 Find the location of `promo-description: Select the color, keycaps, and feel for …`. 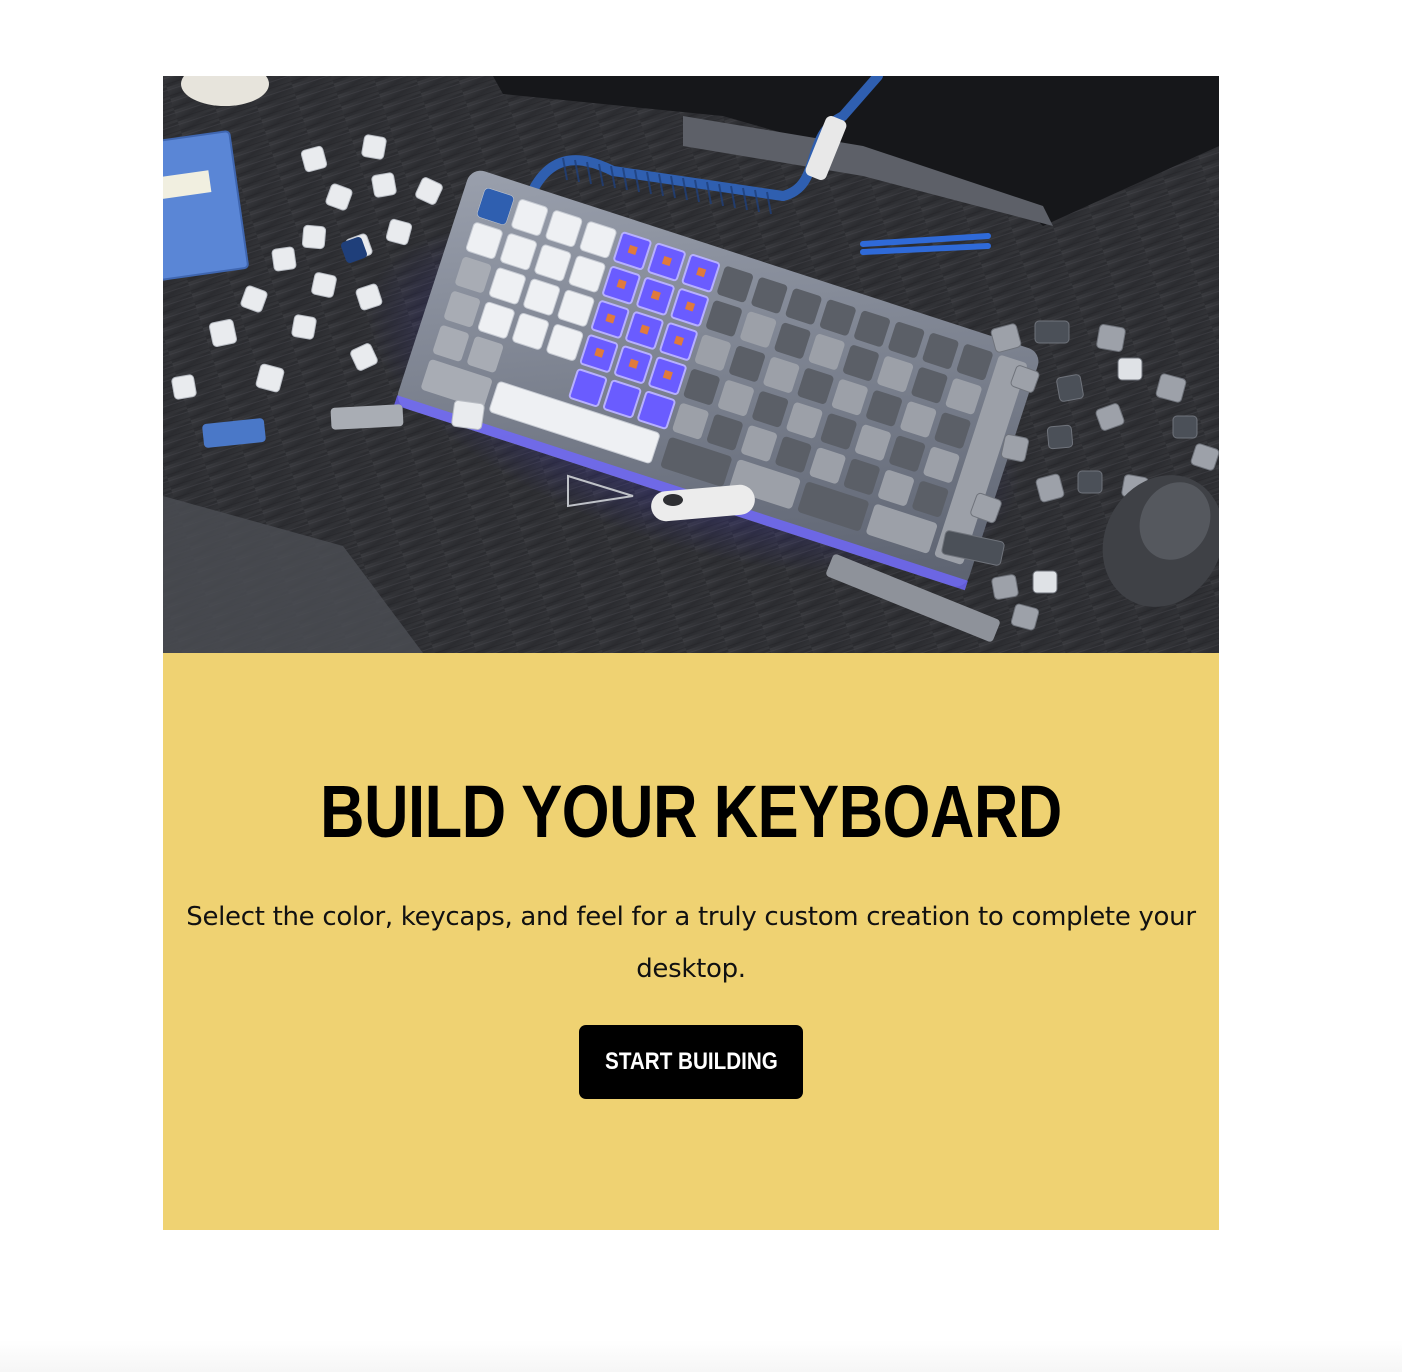

promo-description: Select the color, keycaps, and feel for … is located at coordinates (691, 943).